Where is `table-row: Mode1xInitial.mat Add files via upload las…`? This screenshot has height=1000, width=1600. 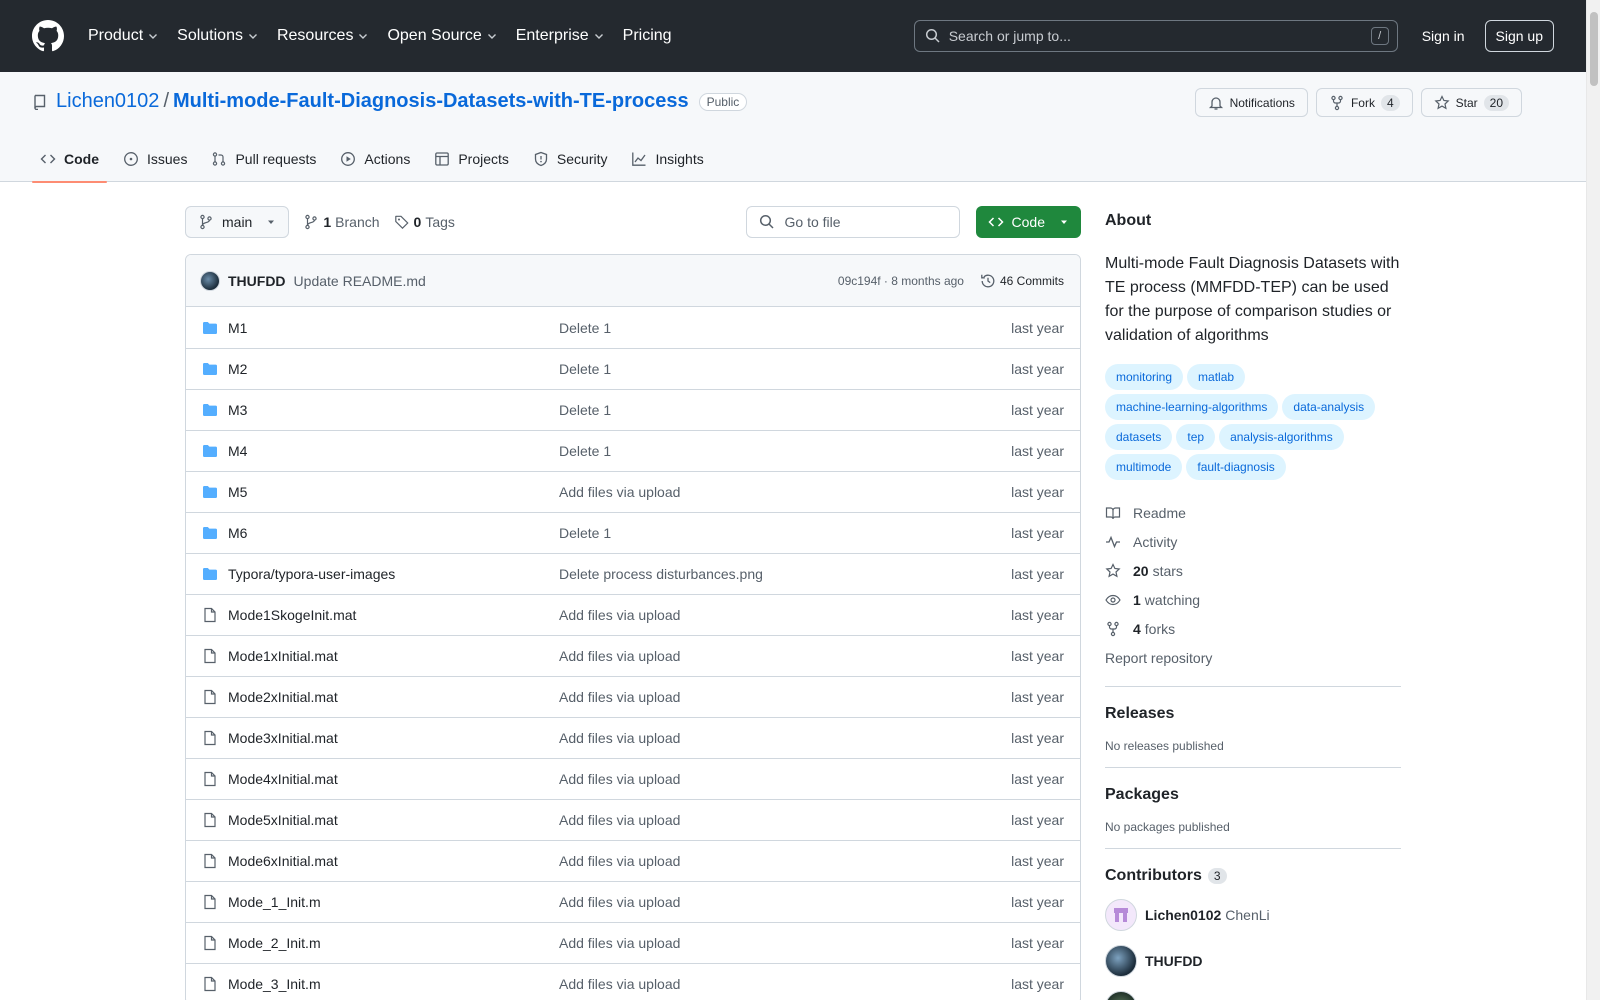
table-row: Mode1xInitial.mat Add files via upload las… is located at coordinates (633, 655).